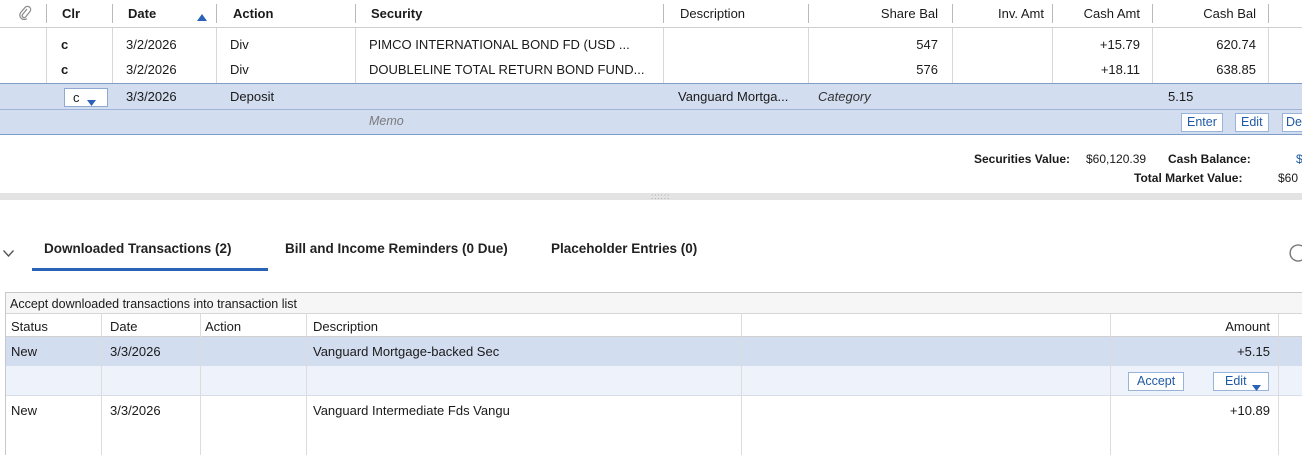 The image size is (1302, 455). Describe the element at coordinates (1209, 159) in the screenshot. I see `cash-balance-label: Cash Balance:` at that location.